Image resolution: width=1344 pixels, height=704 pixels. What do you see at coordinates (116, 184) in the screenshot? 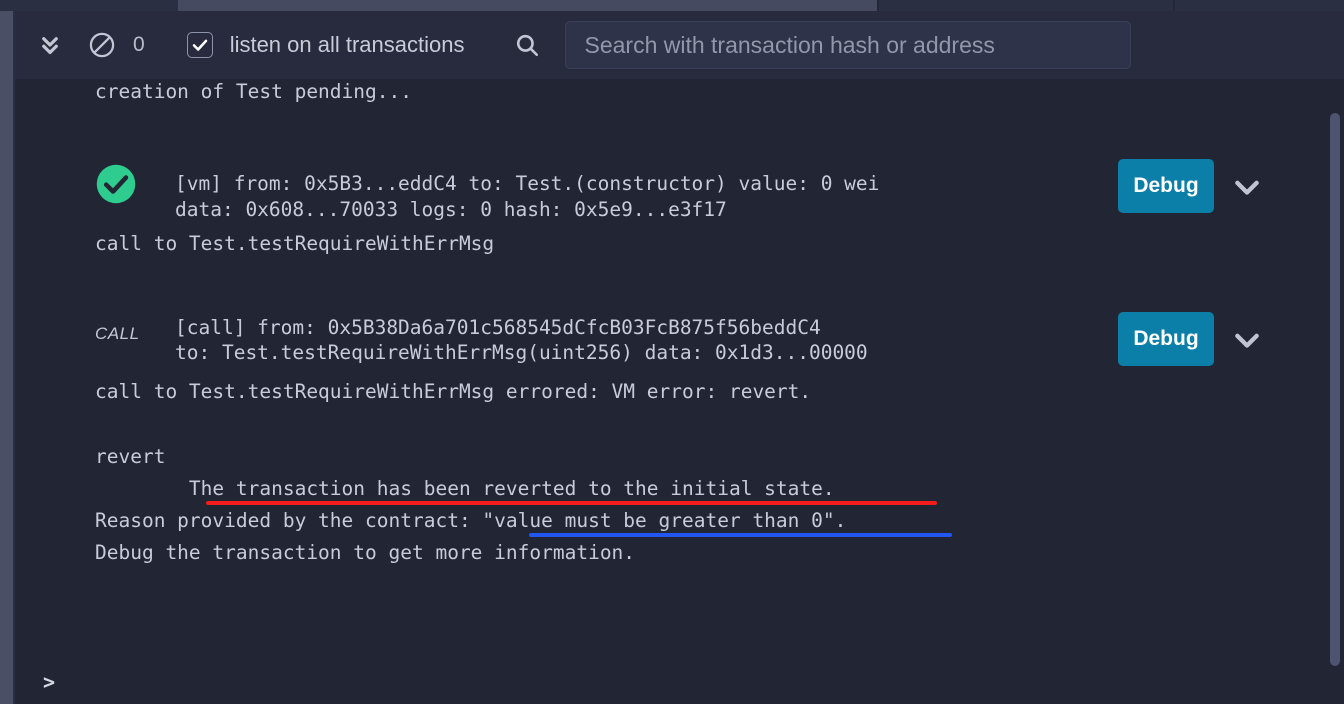
I see `success-check-circle-icon` at bounding box center [116, 184].